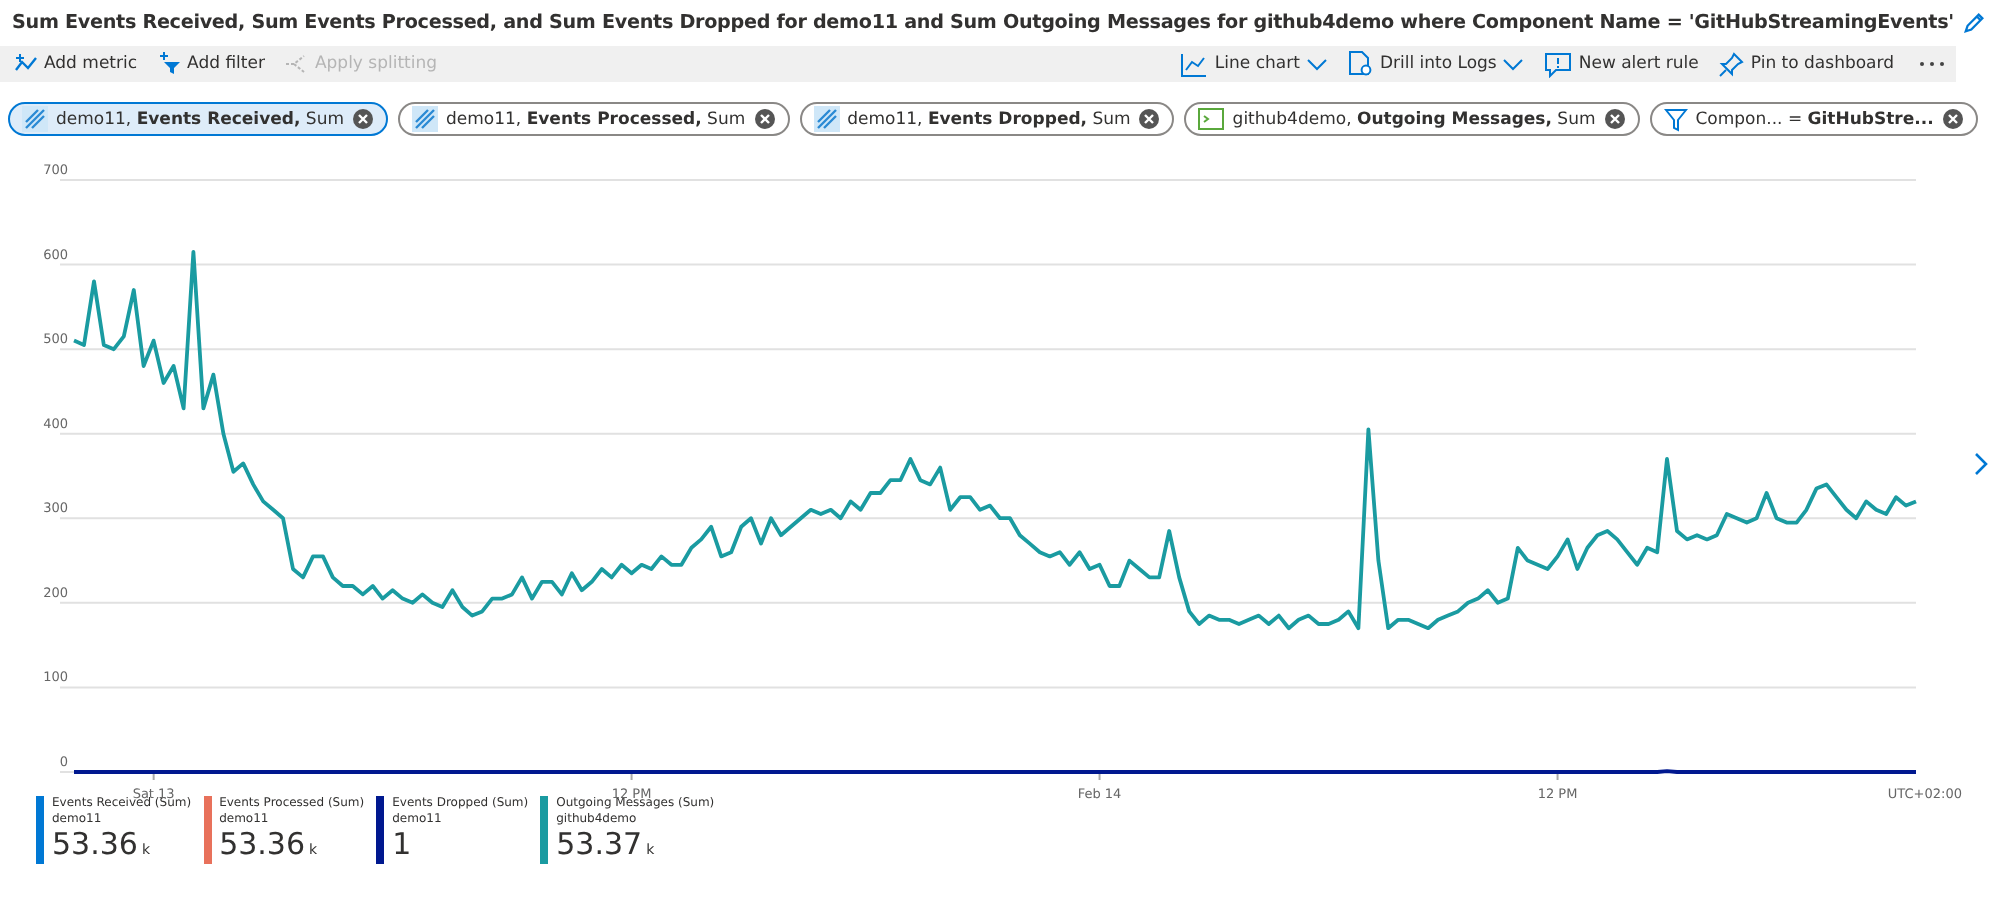  What do you see at coordinates (1806, 64) in the screenshot?
I see `toolbar-button: Pin to dashboard` at bounding box center [1806, 64].